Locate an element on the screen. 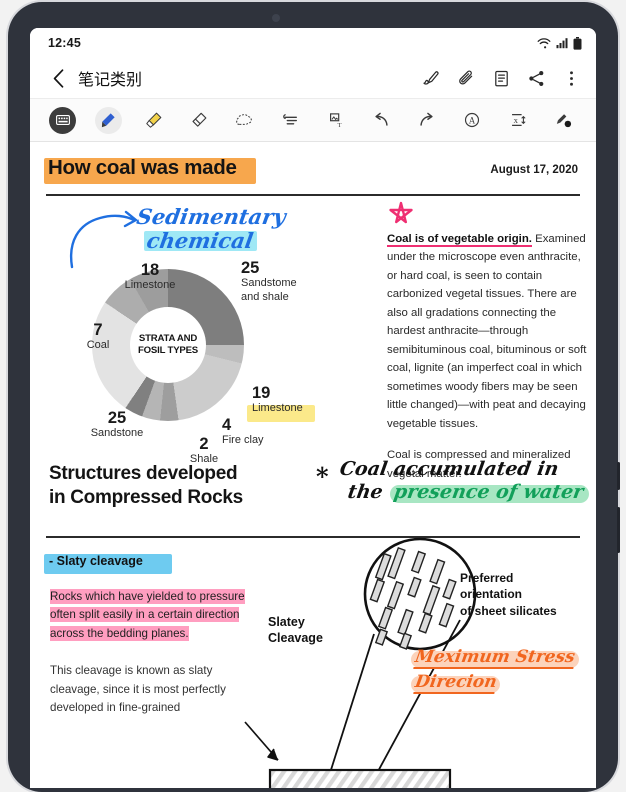 Image resolution: width=626 pixels, height=792 pixels. chart-name: Sandstone is located at coordinates (117, 433).